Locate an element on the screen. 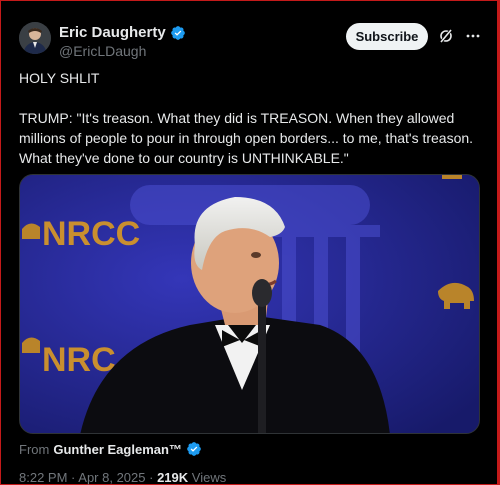 This screenshot has height=485, width=500. tweet-time: 8:22 PM is located at coordinates (43, 477).